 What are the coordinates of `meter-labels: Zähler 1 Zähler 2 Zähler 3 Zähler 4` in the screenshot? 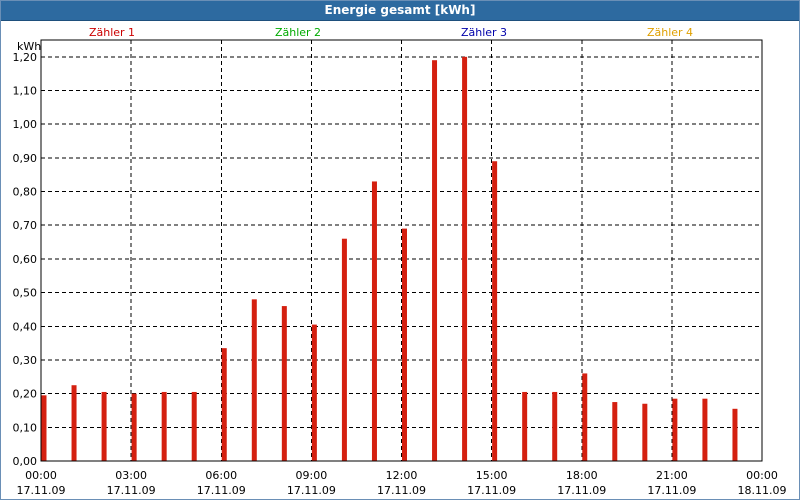 It's located at (391, 32).